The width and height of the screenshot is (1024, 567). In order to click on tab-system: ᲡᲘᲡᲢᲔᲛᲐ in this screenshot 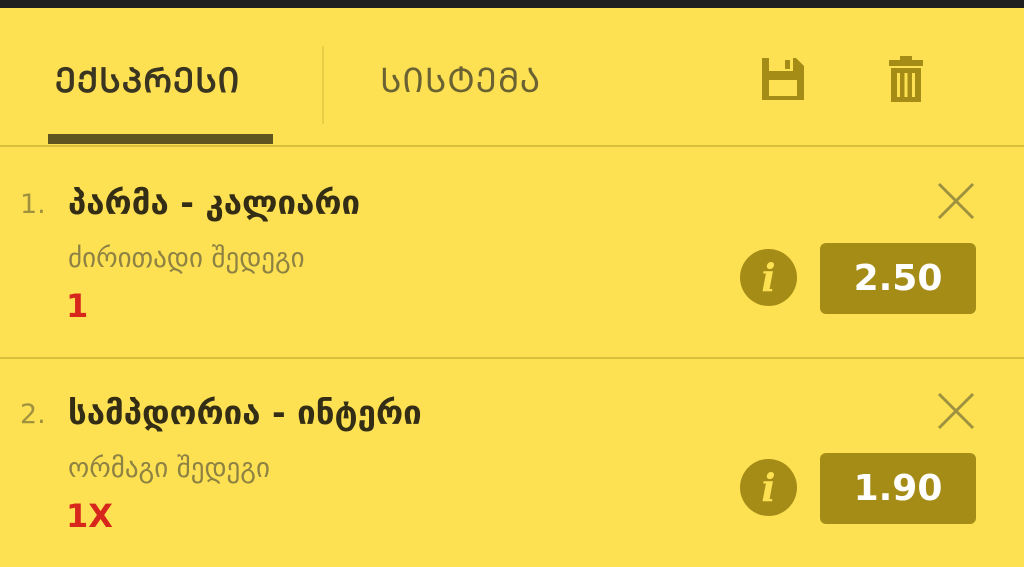, I will do `click(460, 79)`.